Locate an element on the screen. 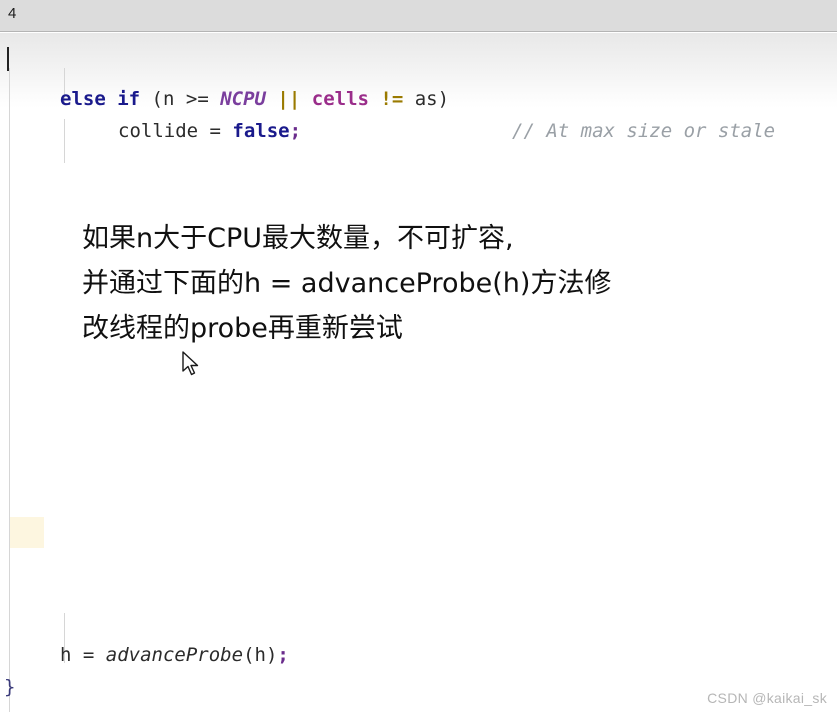  operator-logical-or: || is located at coordinates (288, 99).